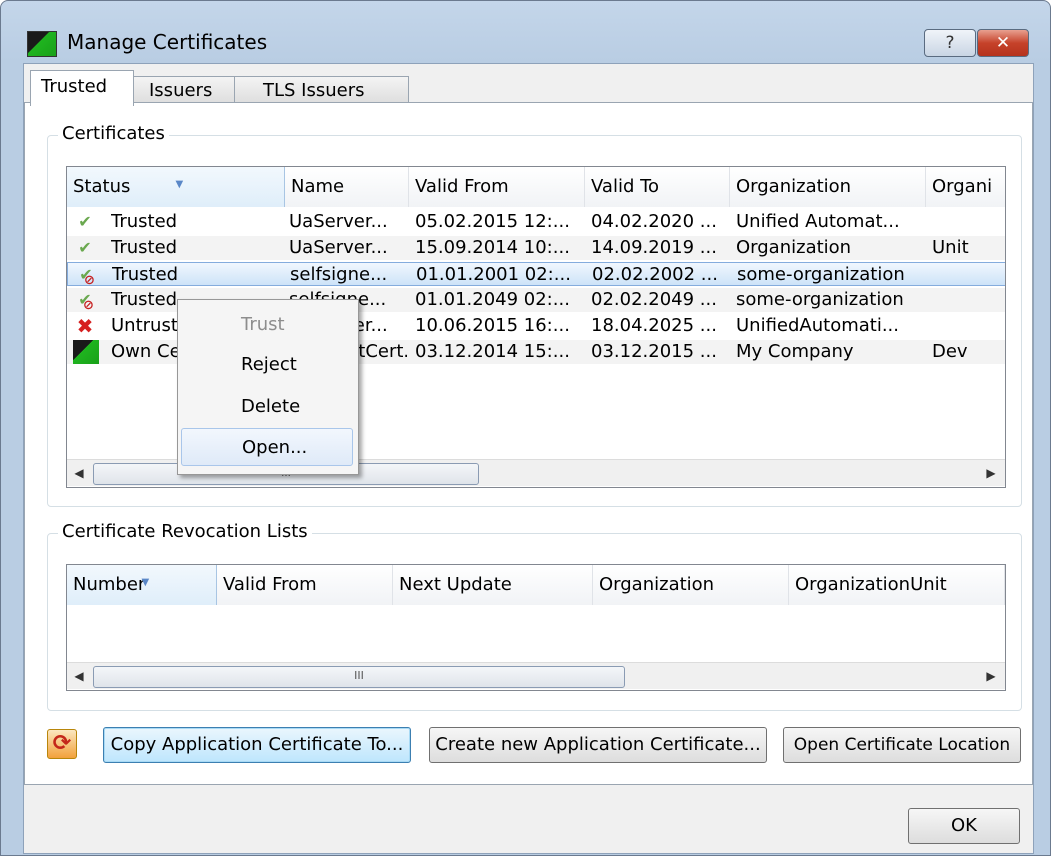 This screenshot has height=856, width=1051. What do you see at coordinates (102, 186) in the screenshot?
I see `column-label: Status` at bounding box center [102, 186].